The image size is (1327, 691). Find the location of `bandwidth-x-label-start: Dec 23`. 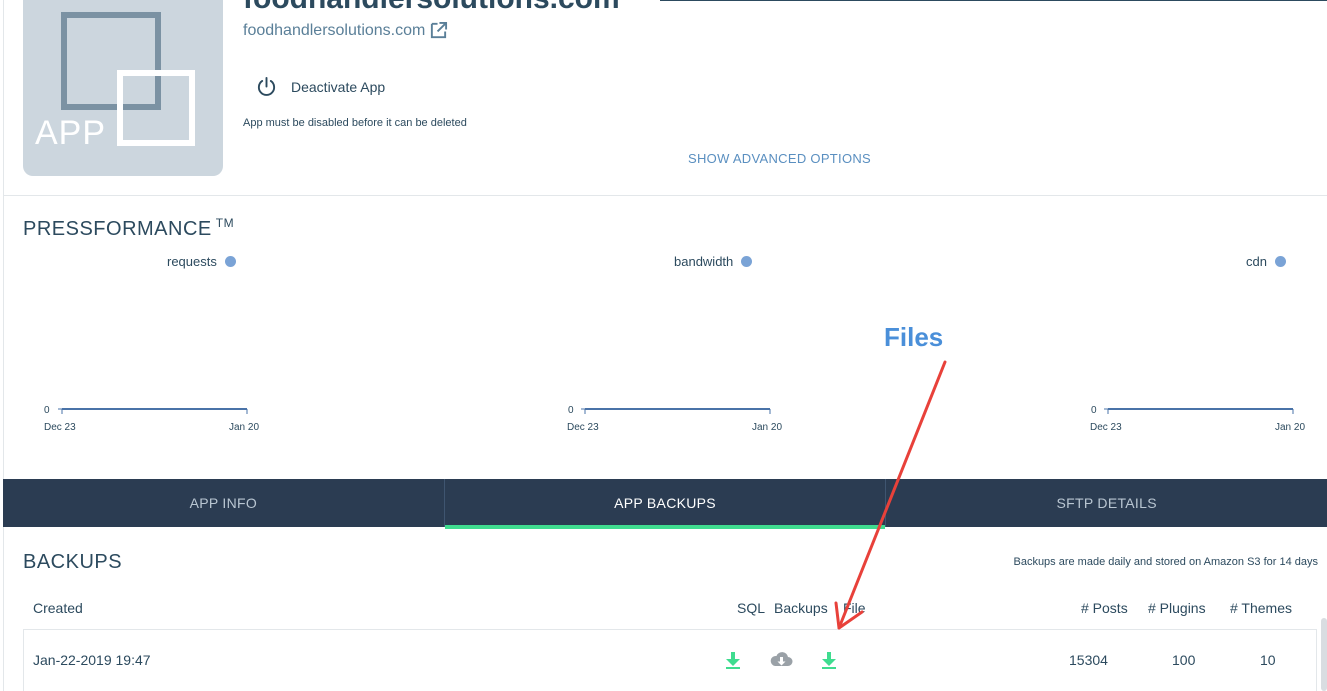

bandwidth-x-label-start: Dec 23 is located at coordinates (583, 427).